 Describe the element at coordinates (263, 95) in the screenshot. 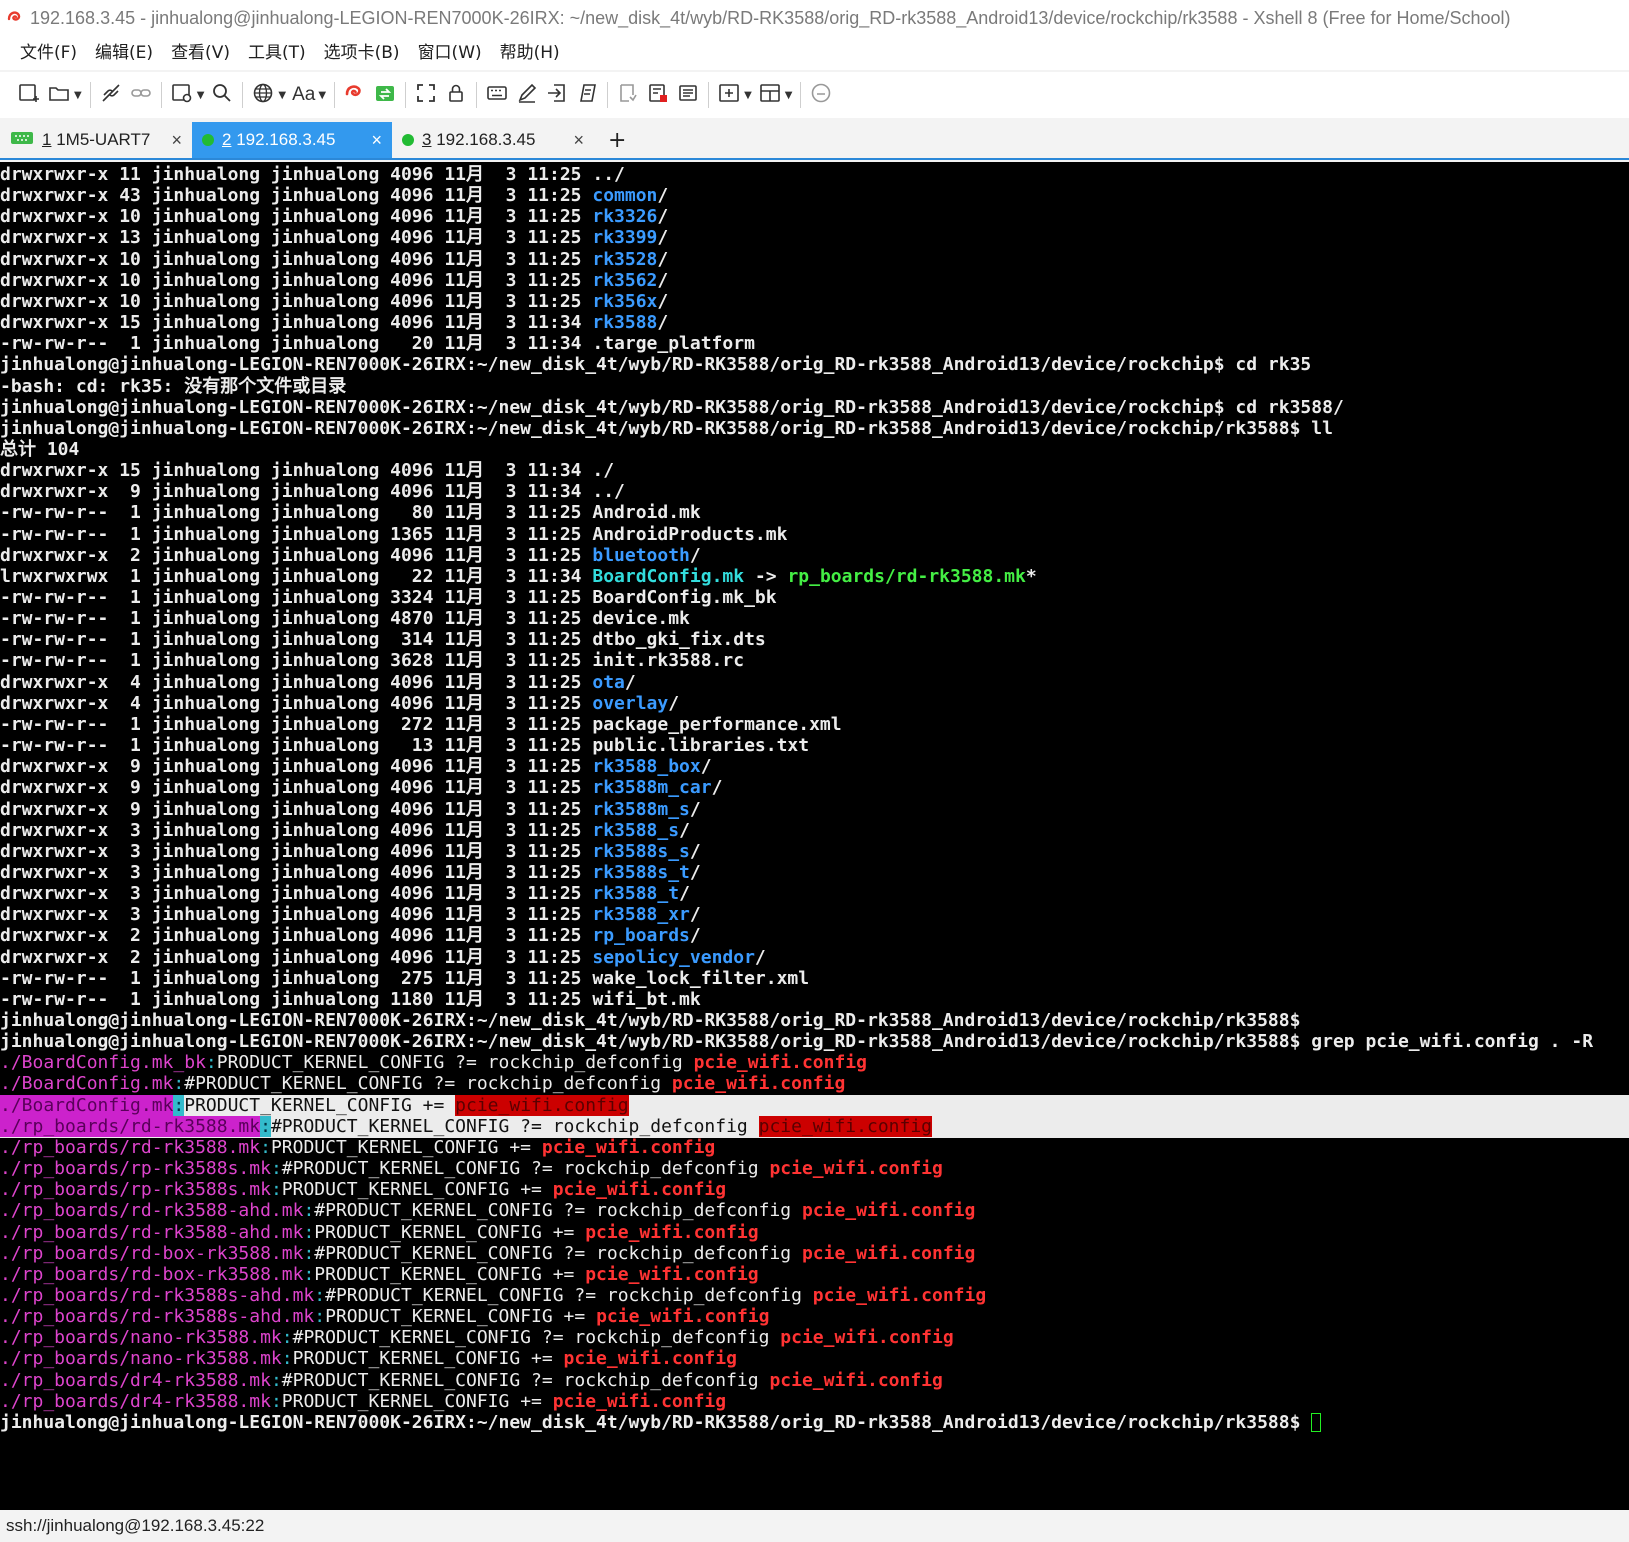

I see `globe-icon` at that location.